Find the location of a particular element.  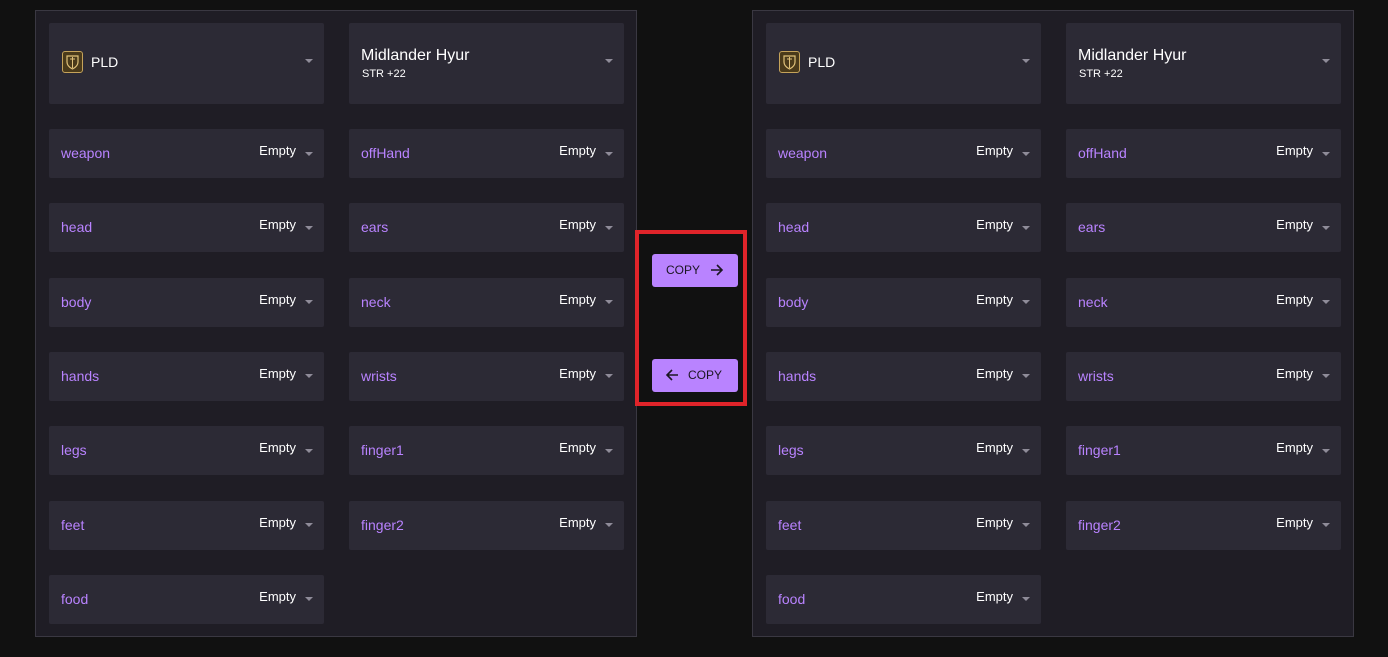

copy-left-label: COPY is located at coordinates (705, 375).